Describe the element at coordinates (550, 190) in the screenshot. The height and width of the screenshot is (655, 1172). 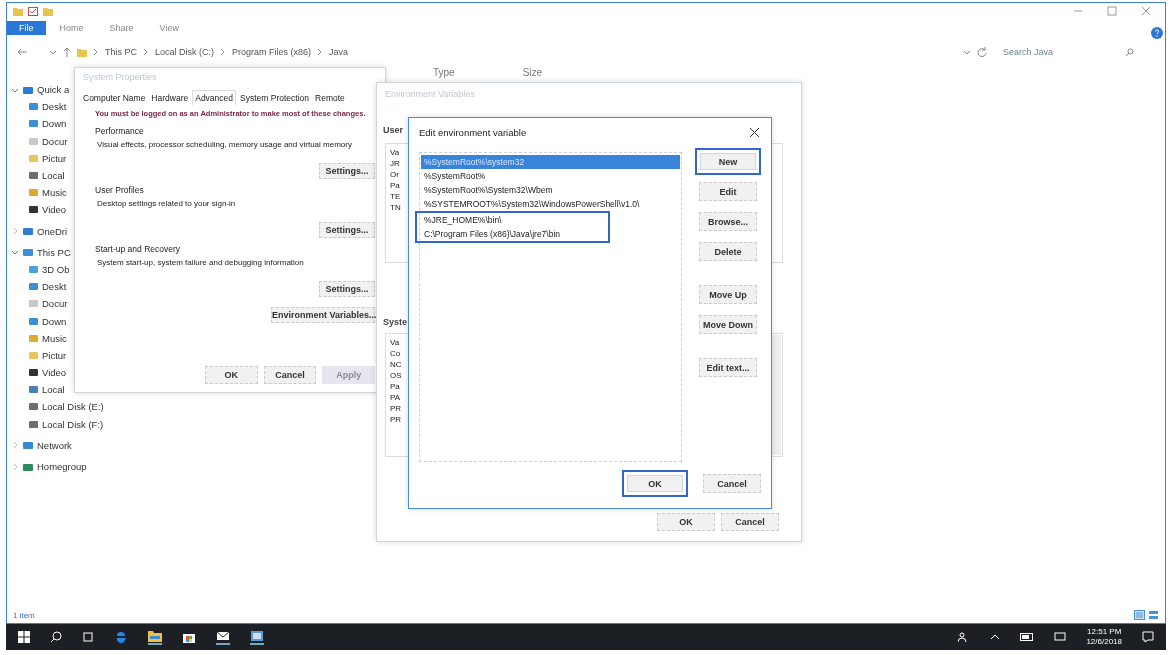
I see `path-entry: %SystemRoot%\System32\Wbem` at that location.